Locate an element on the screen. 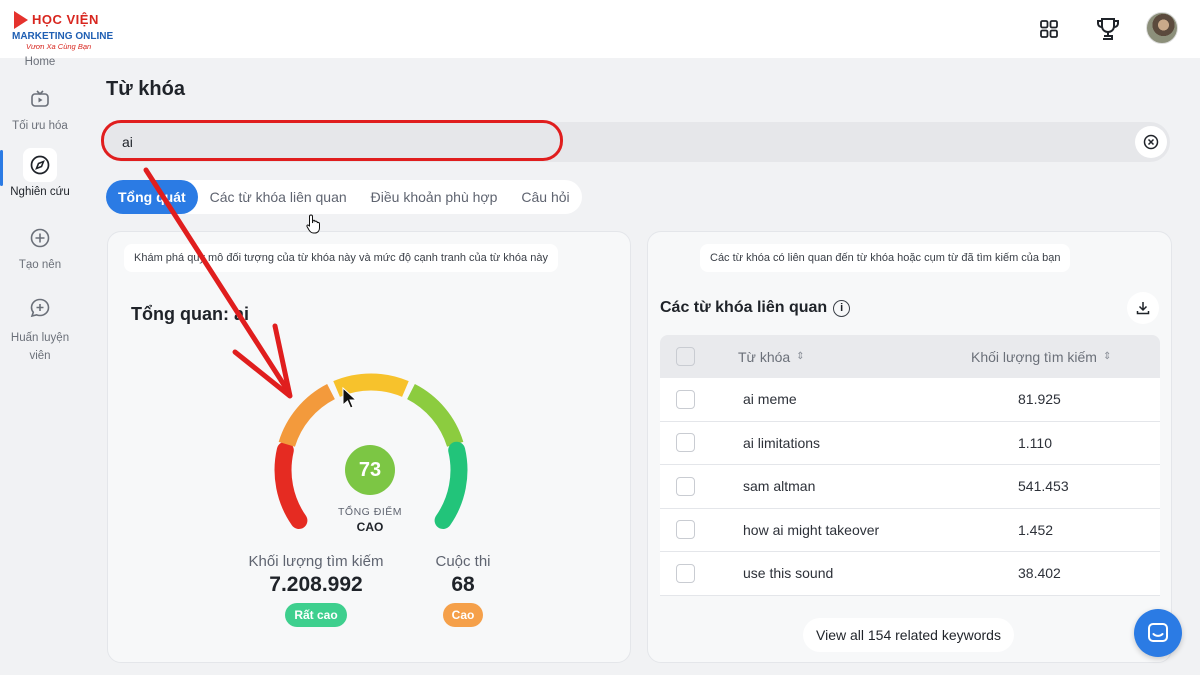 Image resolution: width=1200 pixels, height=675 pixels. sidebar-item-optimize: Tối ưu hóa is located at coordinates (40, 107).